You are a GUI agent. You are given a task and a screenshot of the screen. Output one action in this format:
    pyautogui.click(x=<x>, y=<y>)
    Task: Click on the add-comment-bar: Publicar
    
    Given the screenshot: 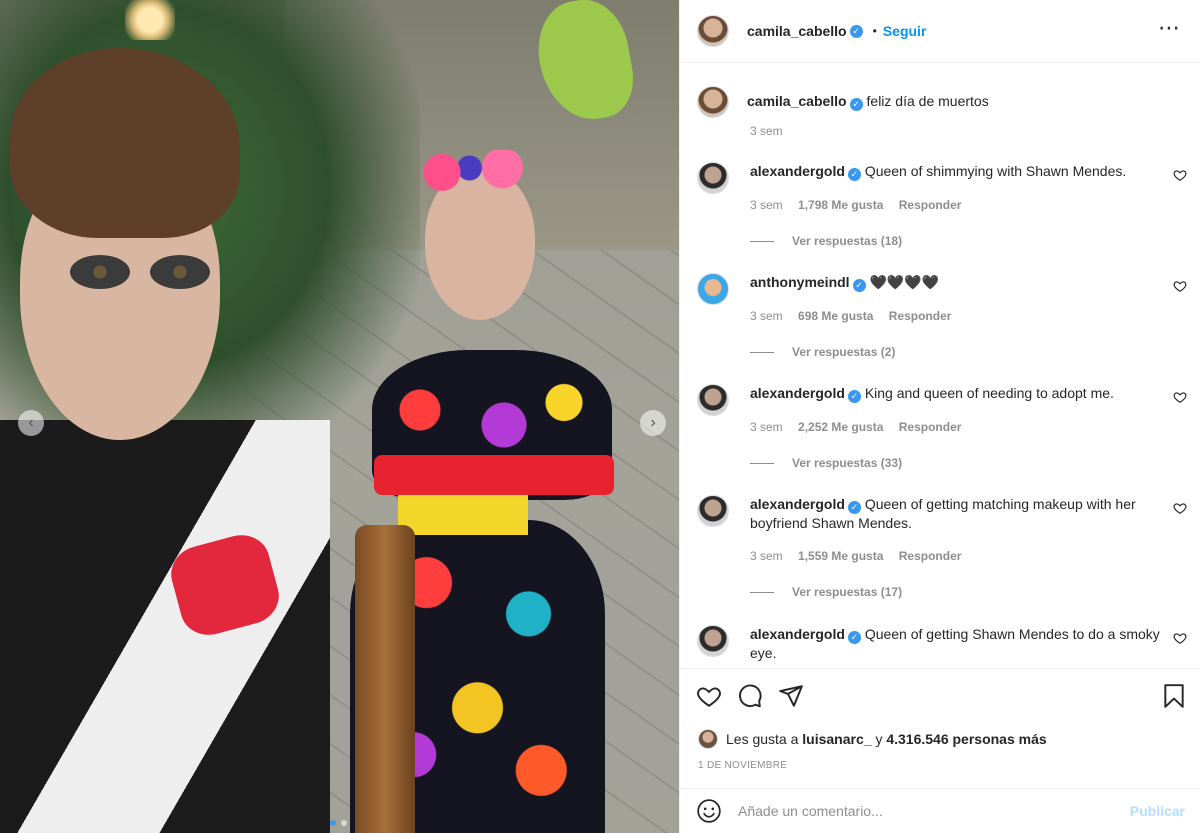 What is the action you would take?
    pyautogui.click(x=940, y=810)
    